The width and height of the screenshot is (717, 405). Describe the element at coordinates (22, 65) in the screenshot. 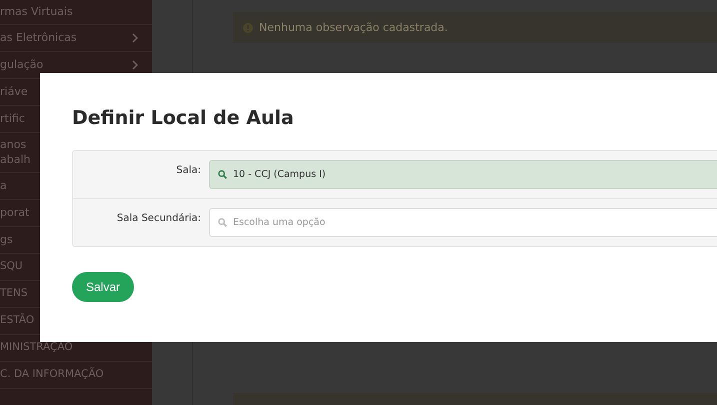

I see `sidebar-item: gulação` at that location.